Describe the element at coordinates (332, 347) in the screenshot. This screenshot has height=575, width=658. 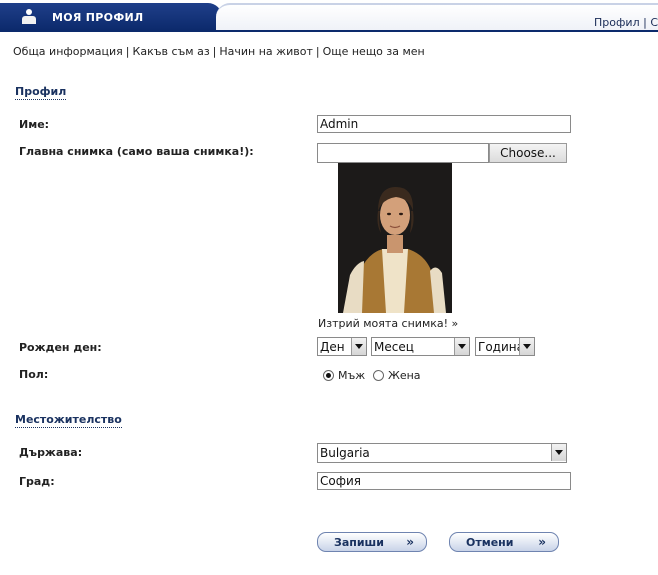
I see `birthday-day-value: Ден` at that location.